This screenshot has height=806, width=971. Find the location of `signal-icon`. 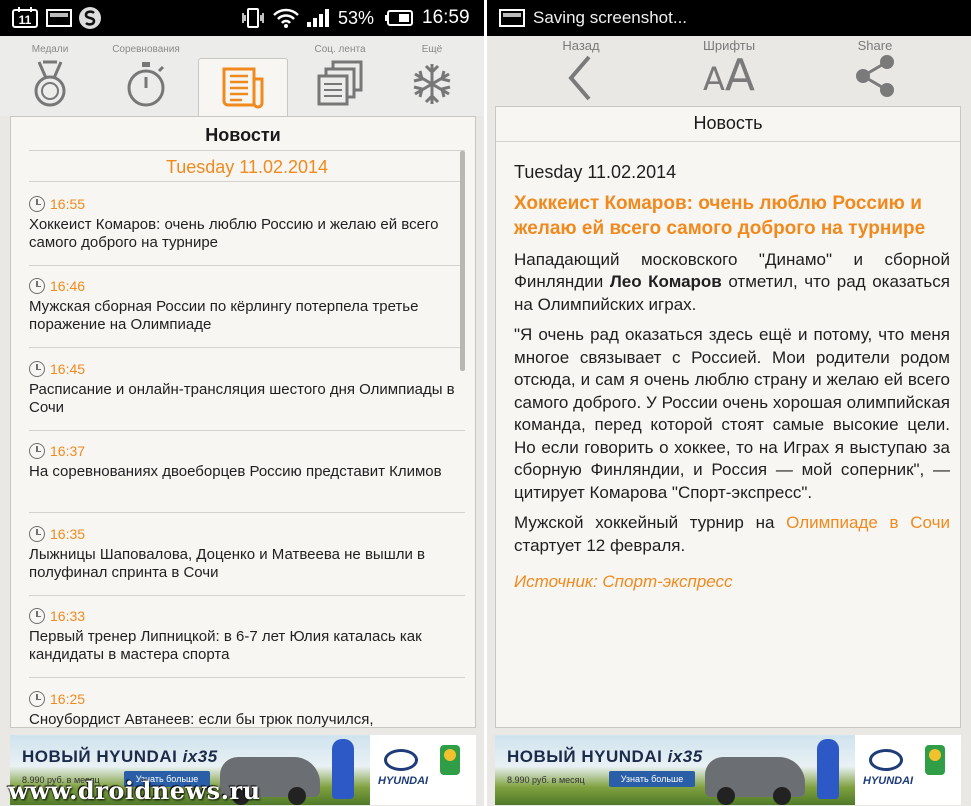

signal-icon is located at coordinates (319, 18).